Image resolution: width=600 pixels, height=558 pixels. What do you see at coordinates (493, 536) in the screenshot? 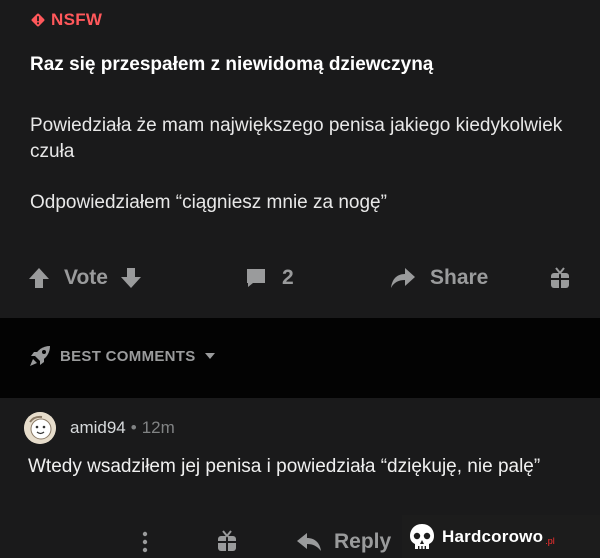
I see `watermark-brand: Hardcorowo` at bounding box center [493, 536].